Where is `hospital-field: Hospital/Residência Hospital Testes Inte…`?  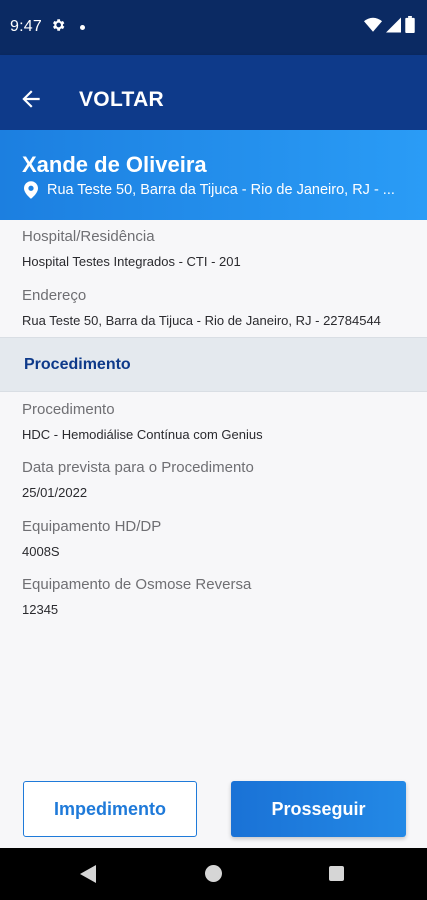
hospital-field: Hospital/Residência Hospital Testes Inte… is located at coordinates (131, 248).